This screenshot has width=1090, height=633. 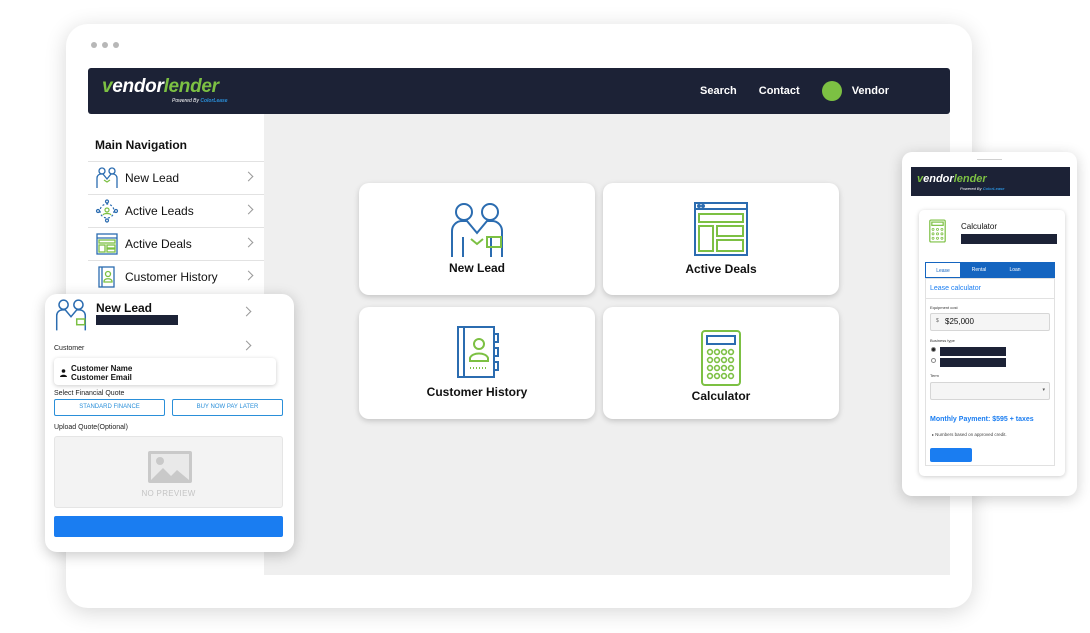 What do you see at coordinates (141, 145) in the screenshot?
I see `sidebar-title: Main Navigation` at bounding box center [141, 145].